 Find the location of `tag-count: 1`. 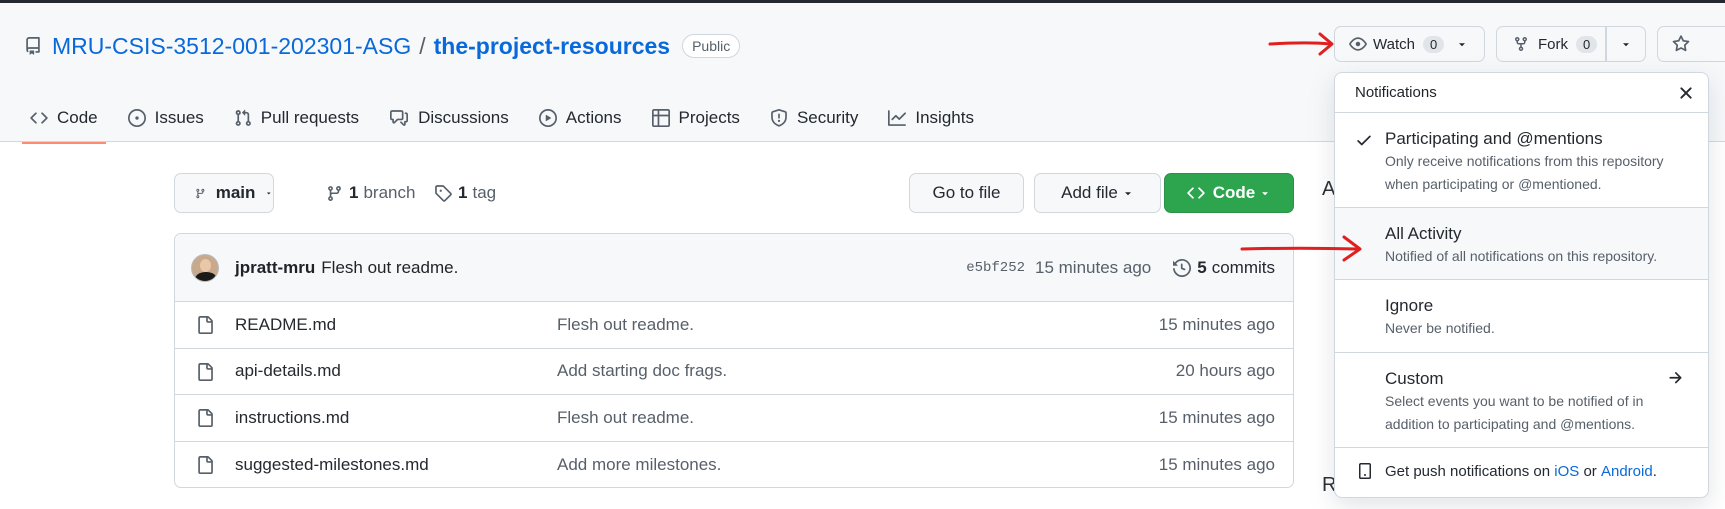

tag-count: 1 is located at coordinates (463, 192).